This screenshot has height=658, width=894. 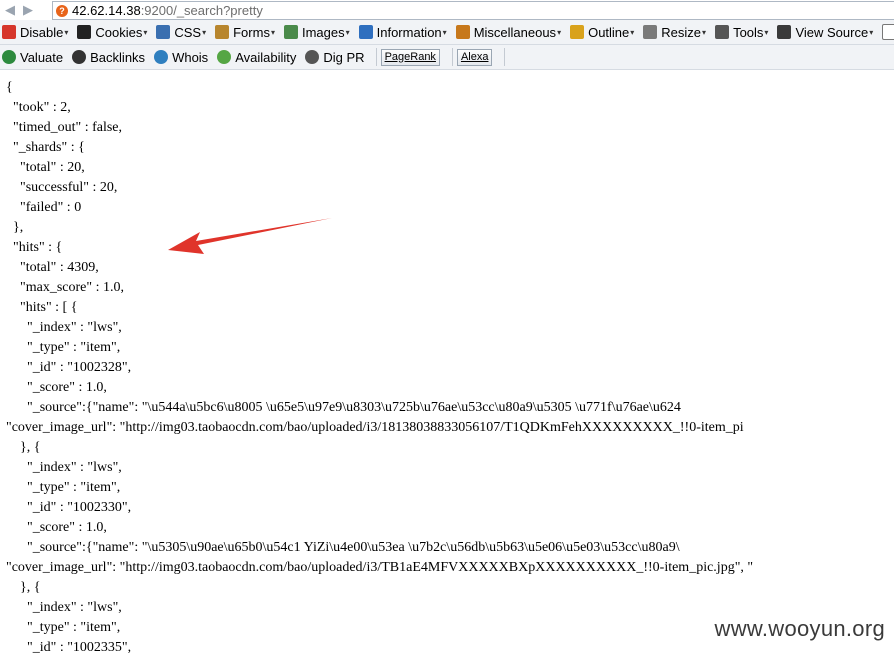 What do you see at coordinates (10, 10) in the screenshot?
I see `back-icon: ◀` at bounding box center [10, 10].